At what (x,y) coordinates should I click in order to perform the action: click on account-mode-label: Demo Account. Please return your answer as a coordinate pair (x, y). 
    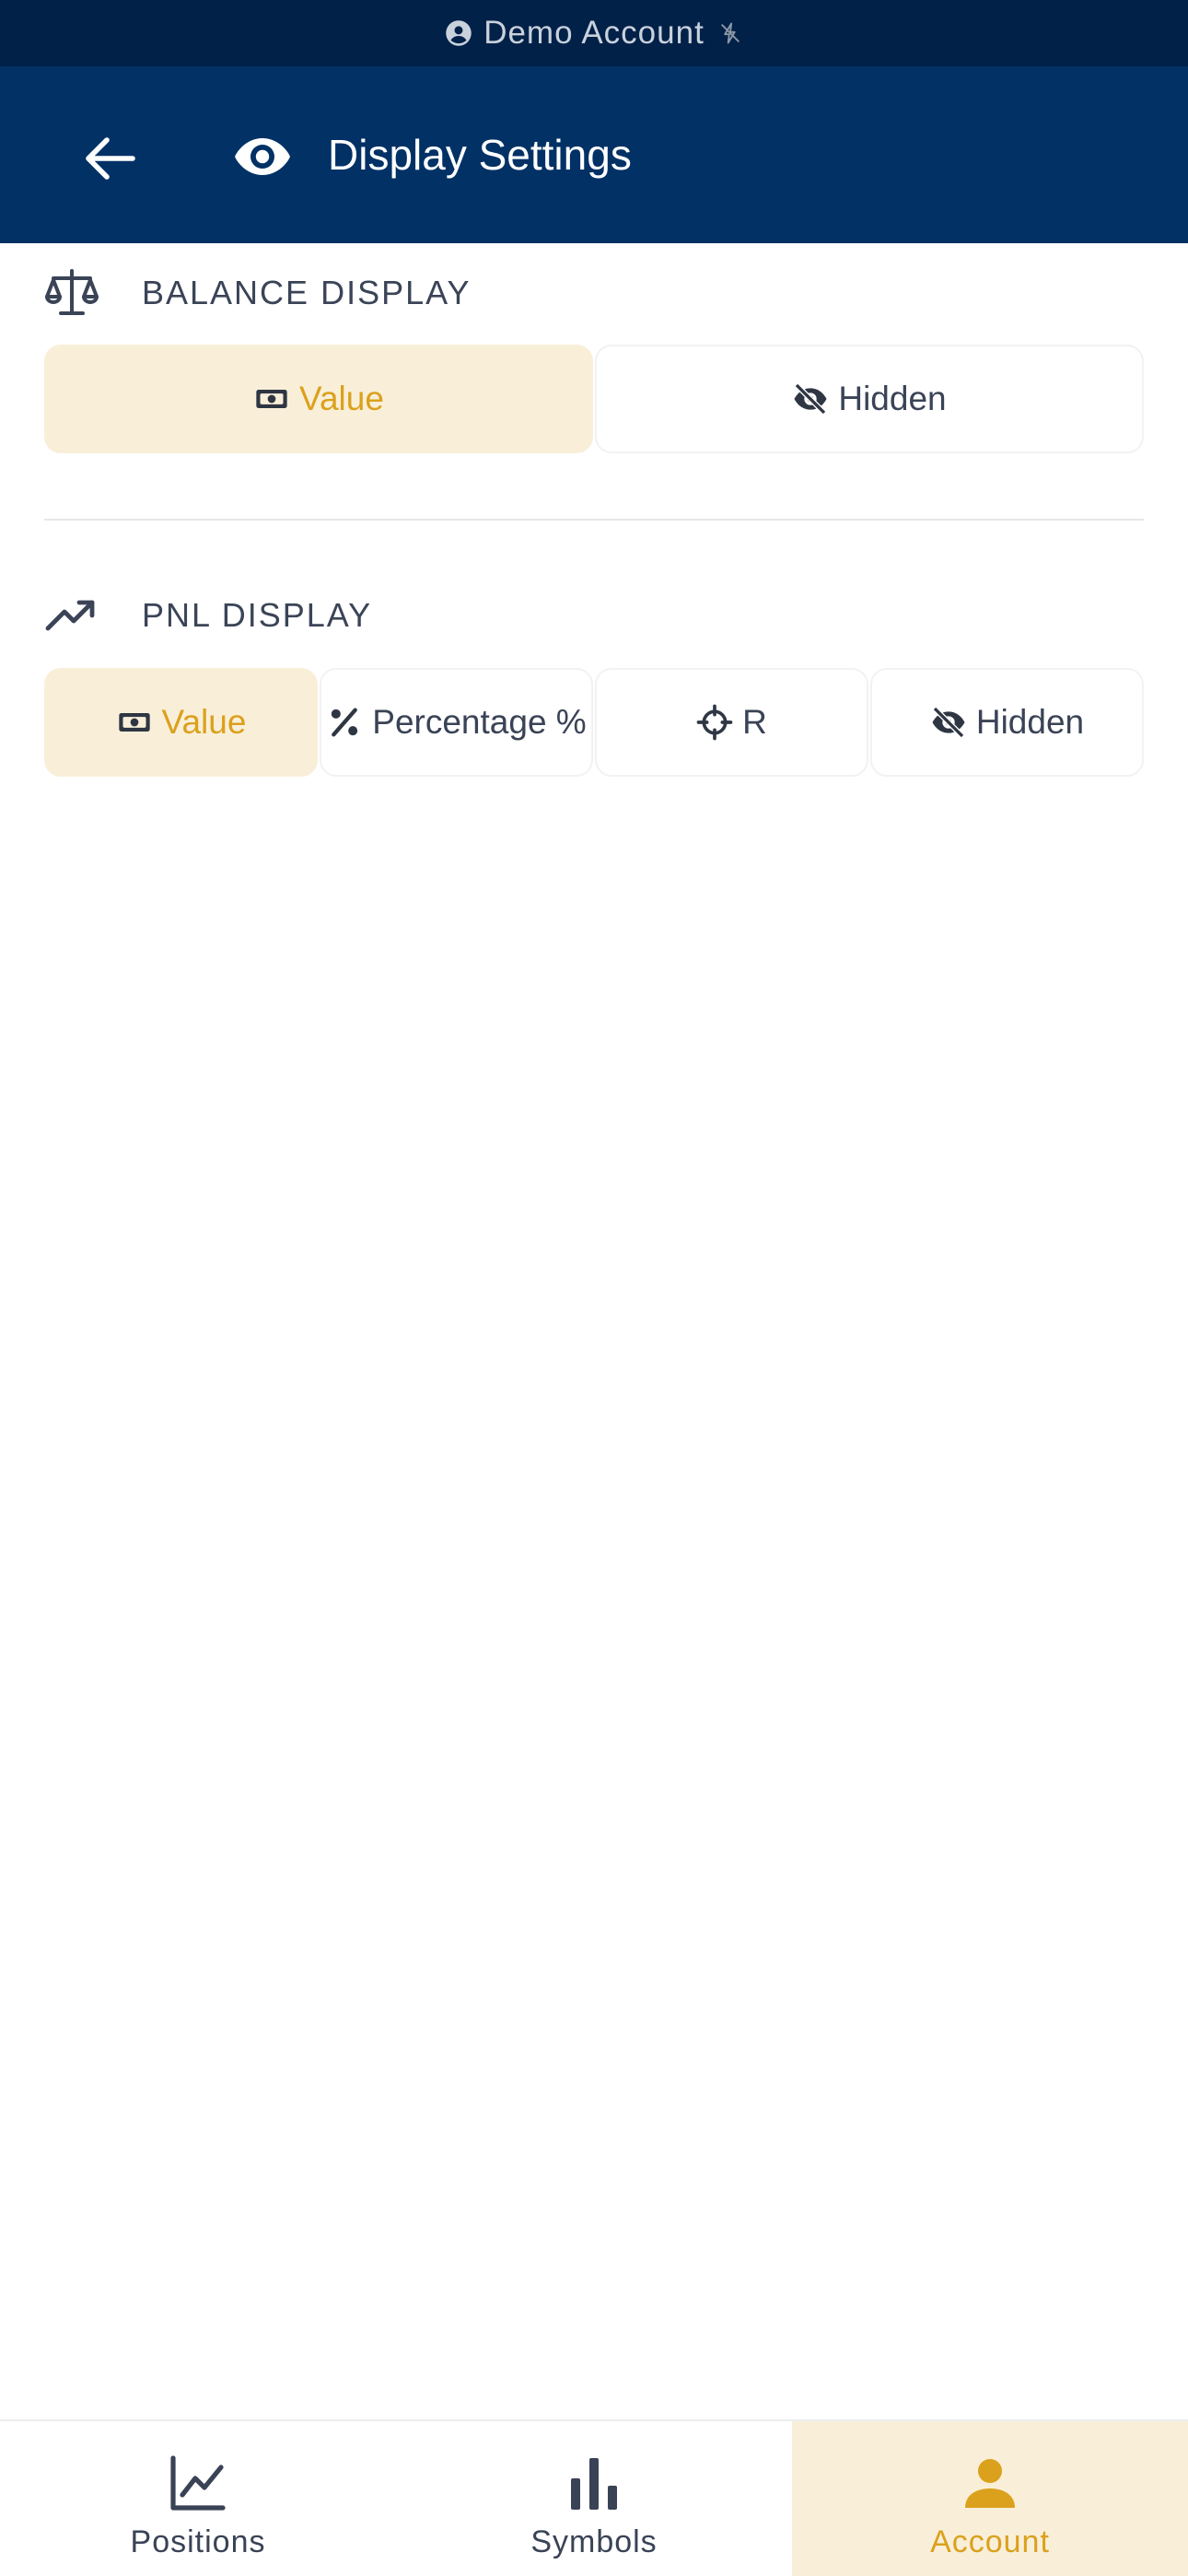
    Looking at the image, I should click on (594, 33).